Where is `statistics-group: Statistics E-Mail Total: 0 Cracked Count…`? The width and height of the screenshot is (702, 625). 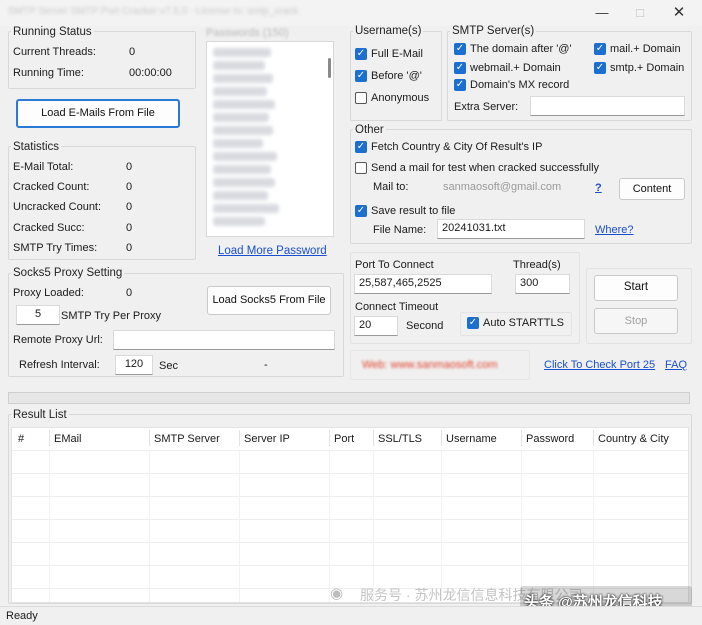 statistics-group: Statistics E-Mail Total: 0 Cracked Count… is located at coordinates (102, 200).